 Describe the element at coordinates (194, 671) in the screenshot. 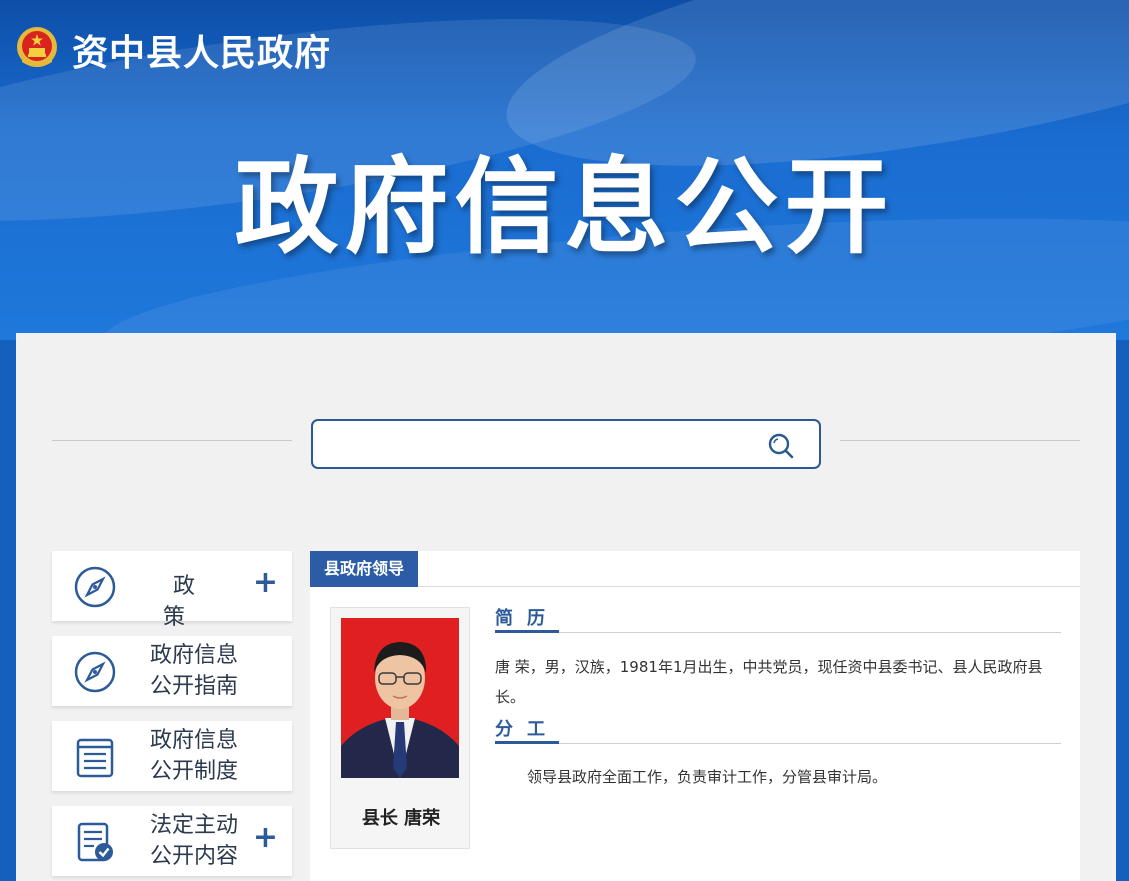

I see `sidebar-item-label: 政府信息 公开指南` at that location.